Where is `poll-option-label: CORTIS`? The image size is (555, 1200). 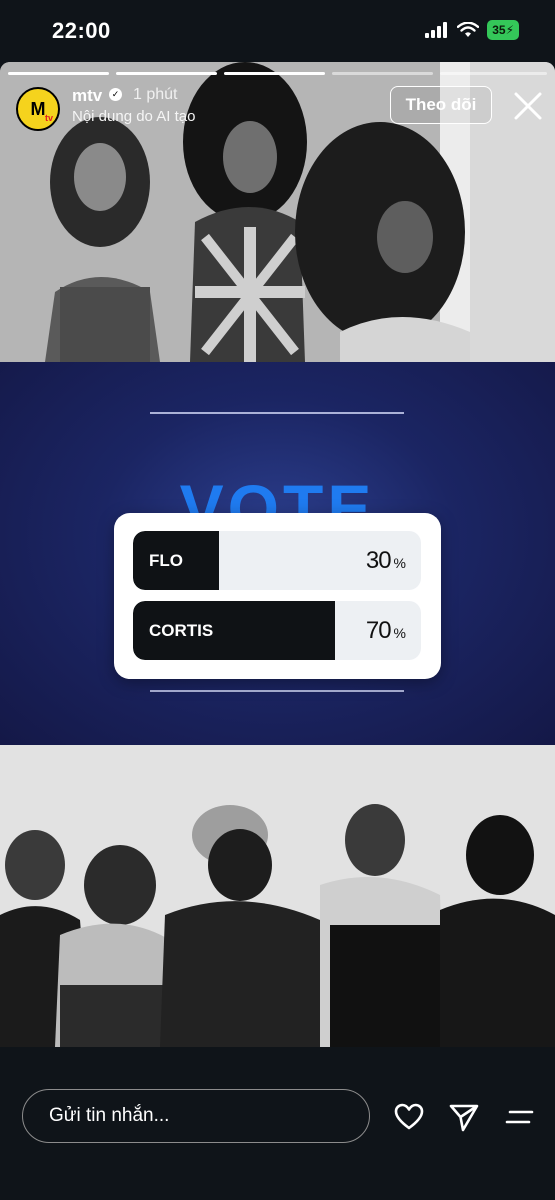 poll-option-label: CORTIS is located at coordinates (181, 630).